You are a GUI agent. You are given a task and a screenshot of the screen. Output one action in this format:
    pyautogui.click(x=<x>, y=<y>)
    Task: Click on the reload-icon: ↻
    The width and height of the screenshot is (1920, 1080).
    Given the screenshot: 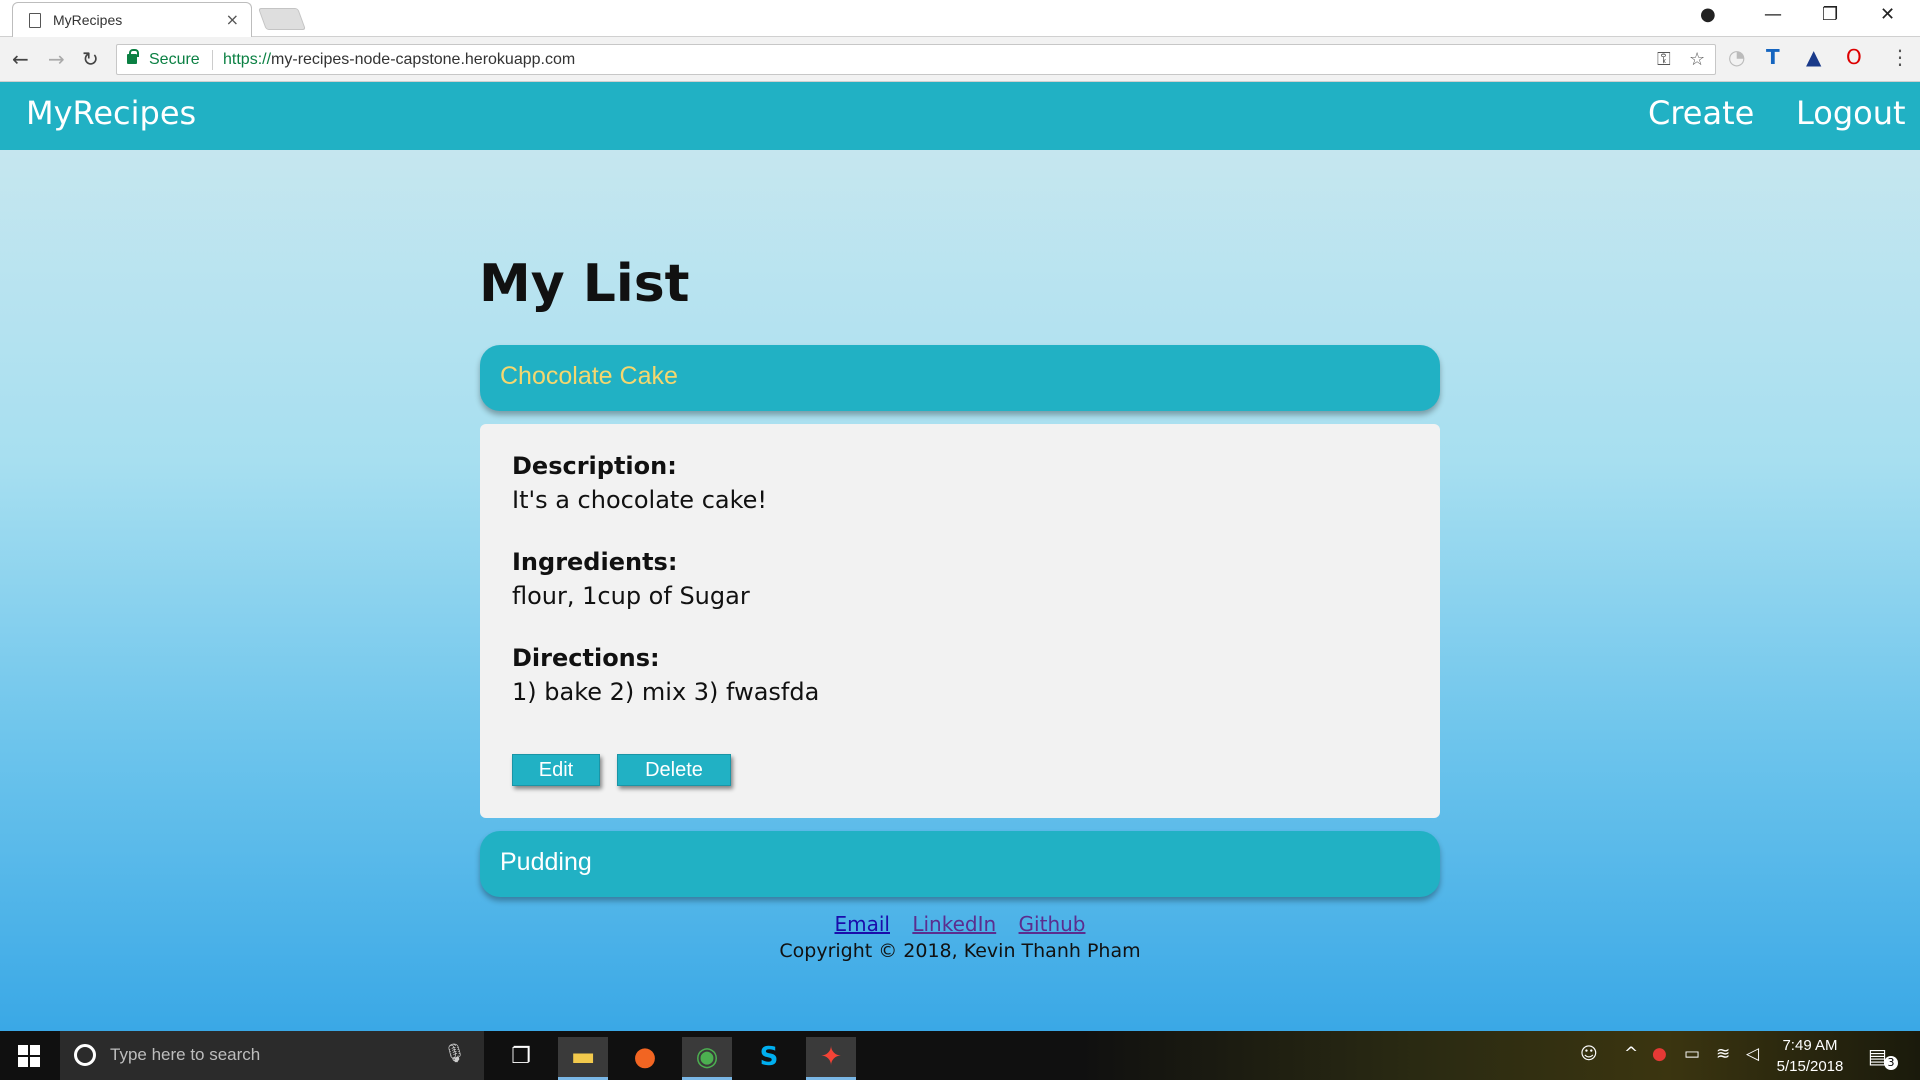 What is the action you would take?
    pyautogui.click(x=90, y=59)
    